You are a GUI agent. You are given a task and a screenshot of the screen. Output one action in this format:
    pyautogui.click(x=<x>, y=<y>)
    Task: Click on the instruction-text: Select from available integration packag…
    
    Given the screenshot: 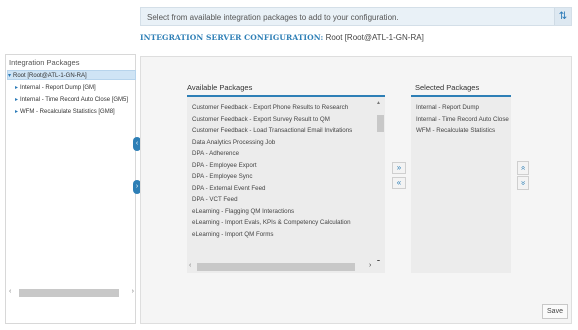 What is the action you would take?
    pyautogui.click(x=273, y=17)
    